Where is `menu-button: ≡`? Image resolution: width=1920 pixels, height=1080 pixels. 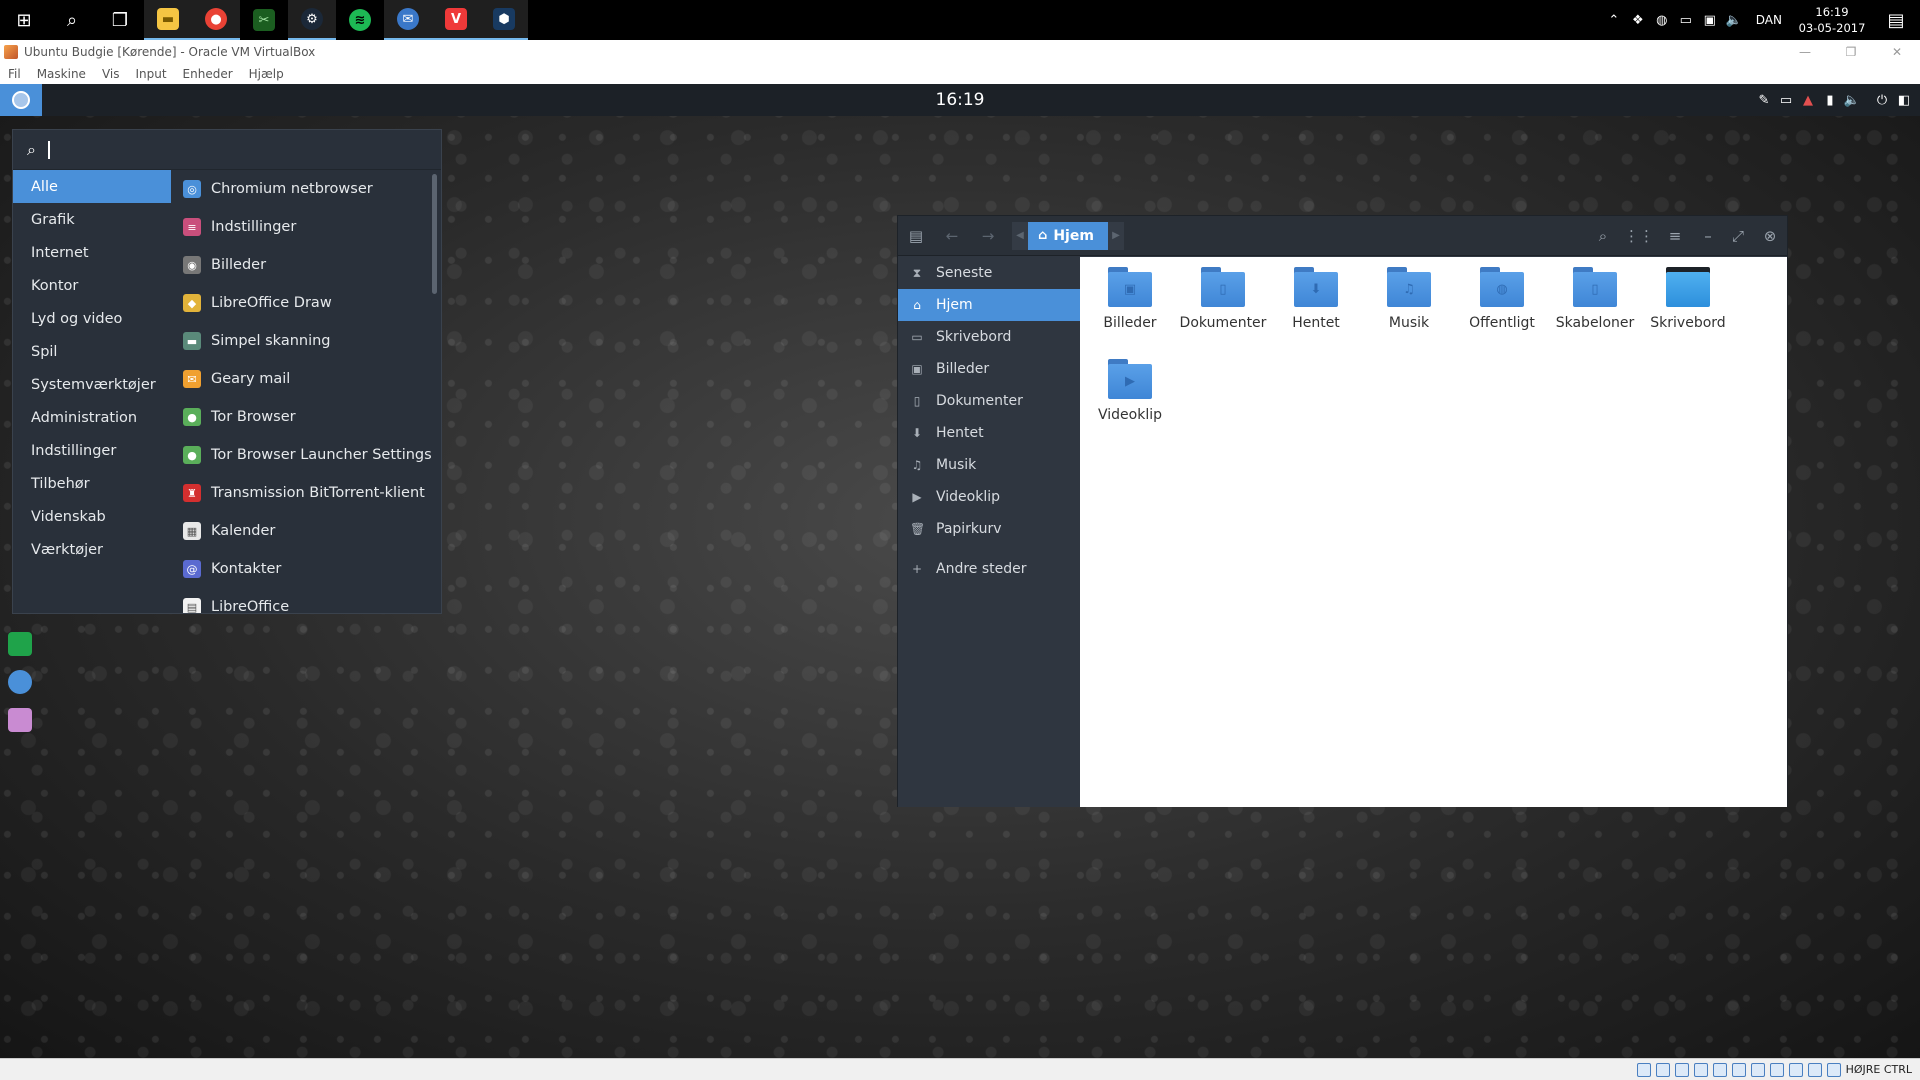 menu-button: ≡ is located at coordinates (1675, 236).